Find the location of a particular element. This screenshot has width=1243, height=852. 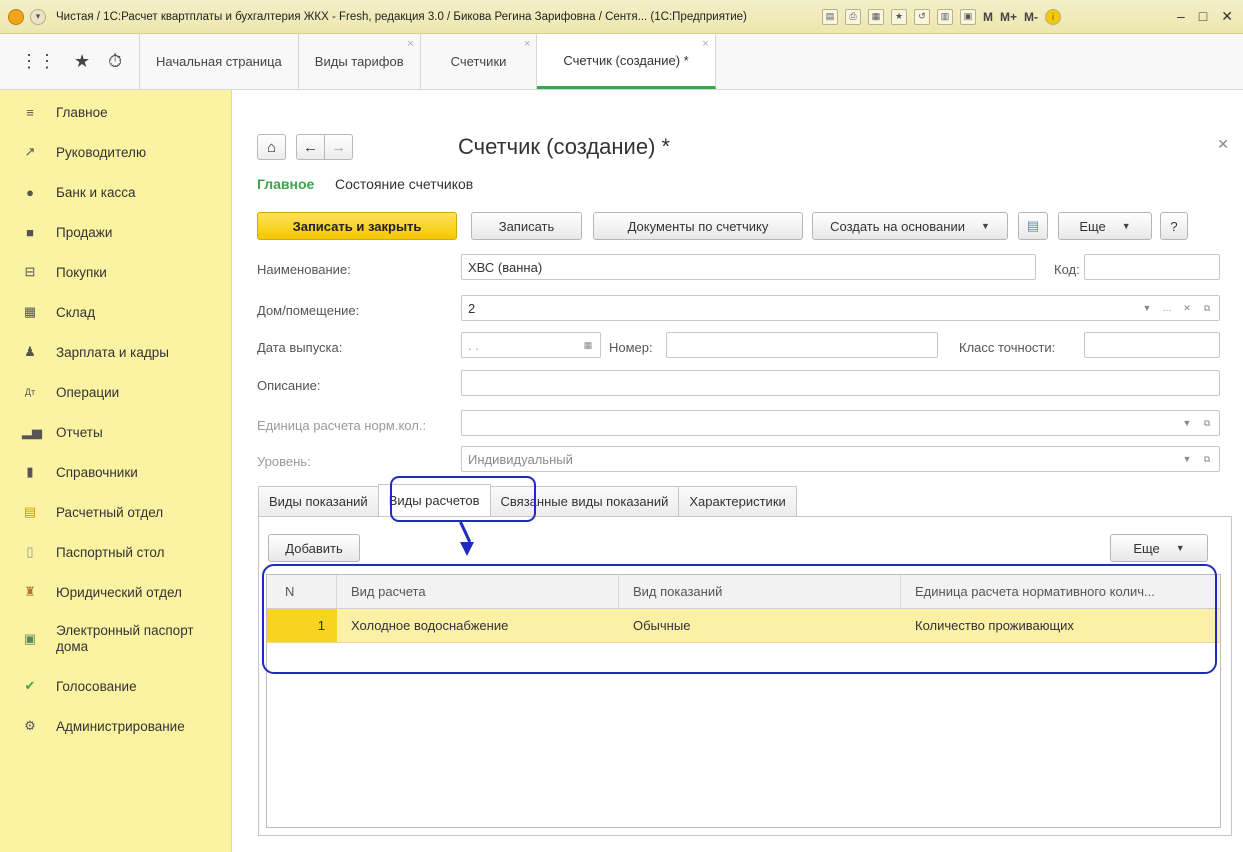

norm-unit-input: ▼ ⧉ is located at coordinates (840, 423).